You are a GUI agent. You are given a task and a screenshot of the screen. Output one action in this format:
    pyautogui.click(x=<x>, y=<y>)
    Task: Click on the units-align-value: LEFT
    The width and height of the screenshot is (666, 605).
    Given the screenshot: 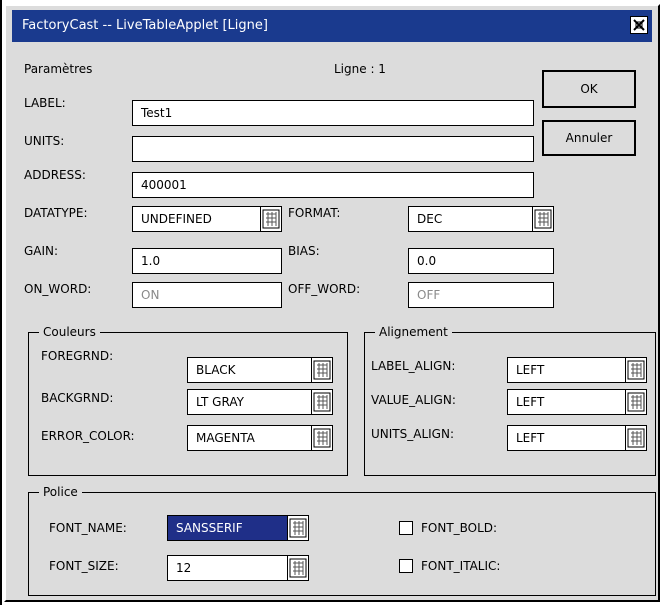 What is the action you would take?
    pyautogui.click(x=567, y=438)
    